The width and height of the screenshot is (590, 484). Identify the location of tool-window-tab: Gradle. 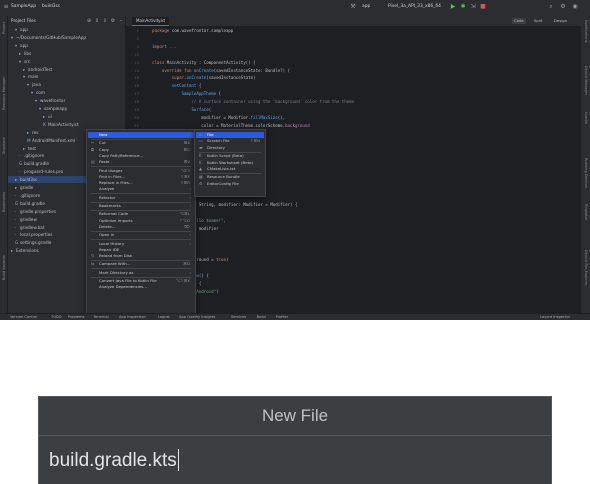
(586, 118).